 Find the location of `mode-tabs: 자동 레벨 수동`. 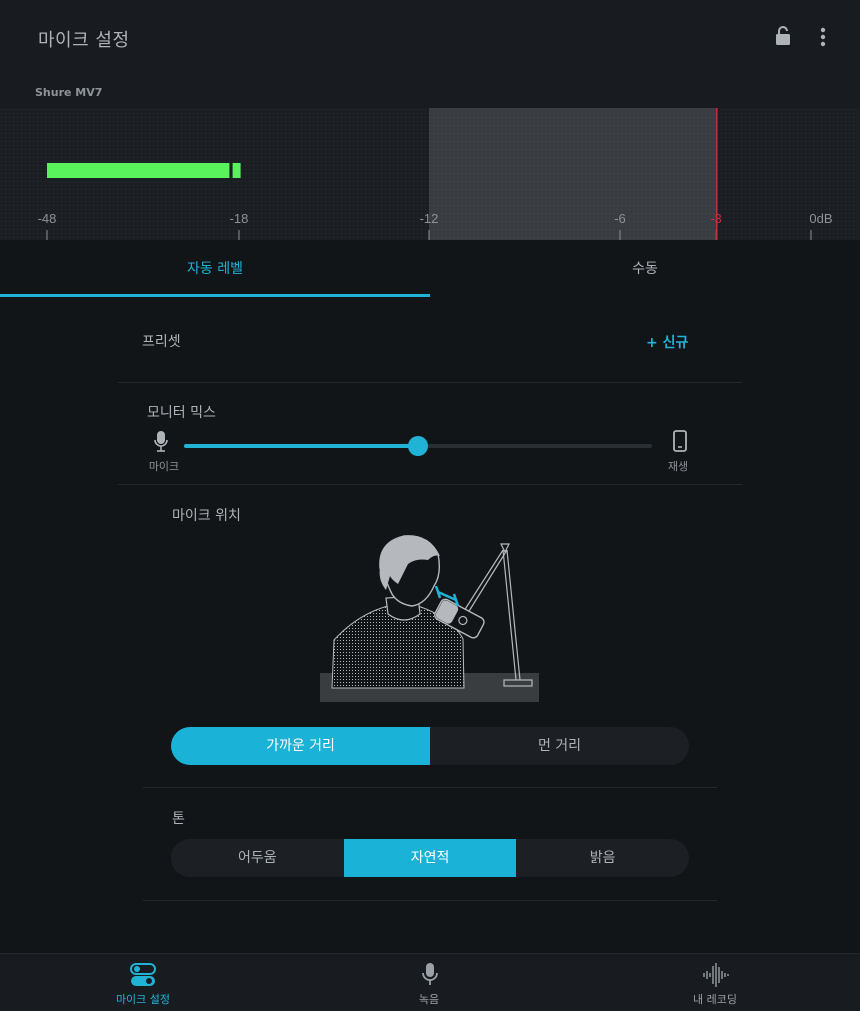

mode-tabs: 자동 레벨 수동 is located at coordinates (430, 268).